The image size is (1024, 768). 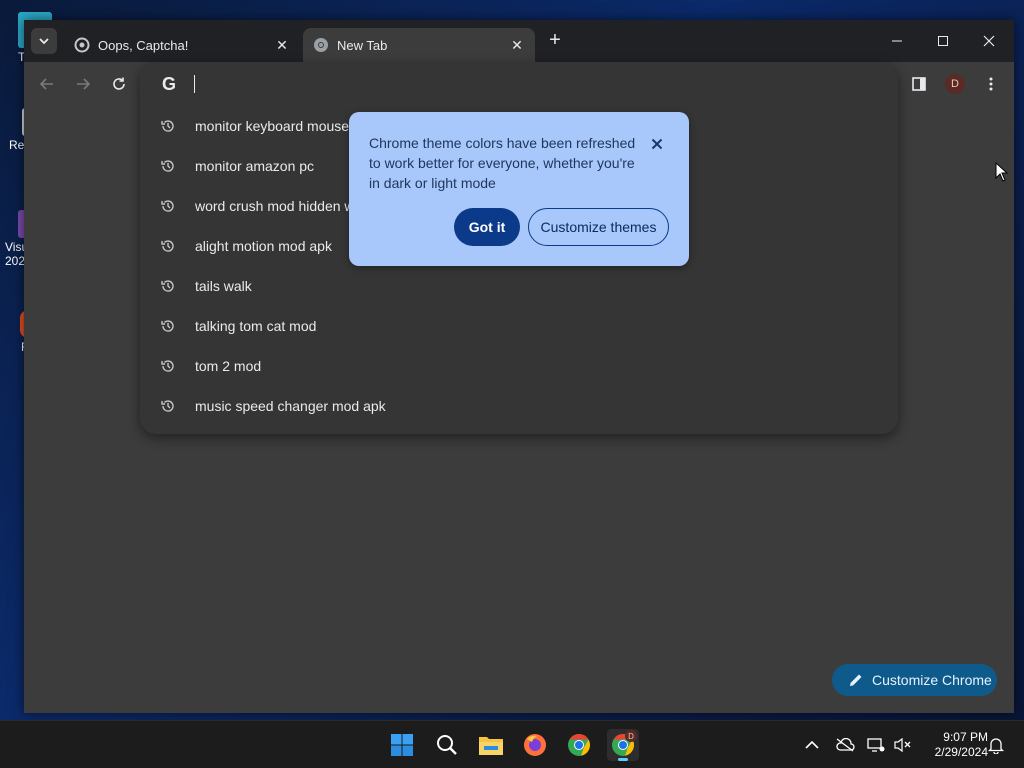 I want to click on active-indicator, so click(x=623, y=759).